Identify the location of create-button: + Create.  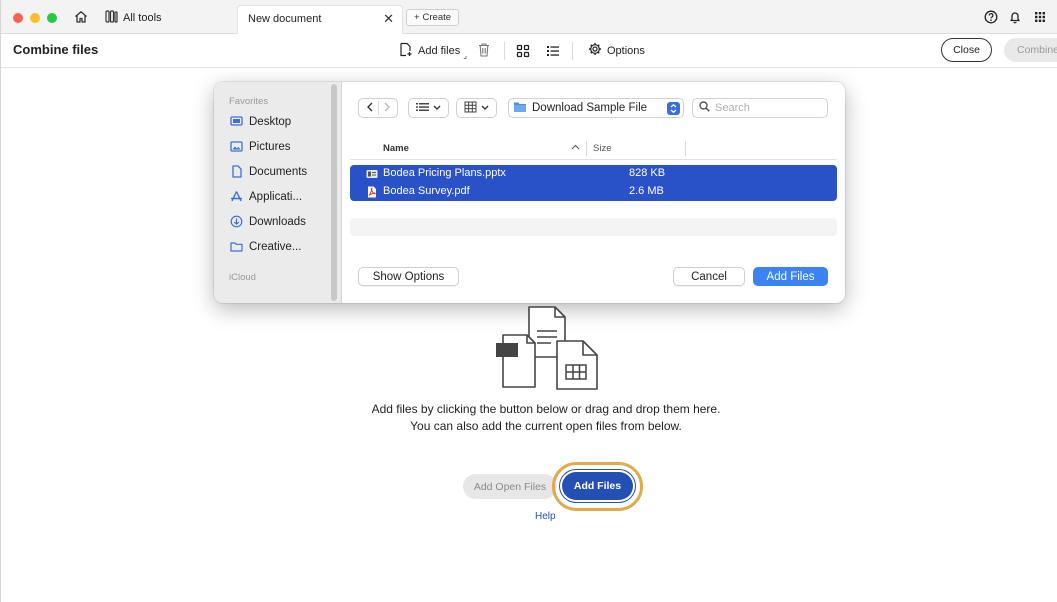
(432, 17).